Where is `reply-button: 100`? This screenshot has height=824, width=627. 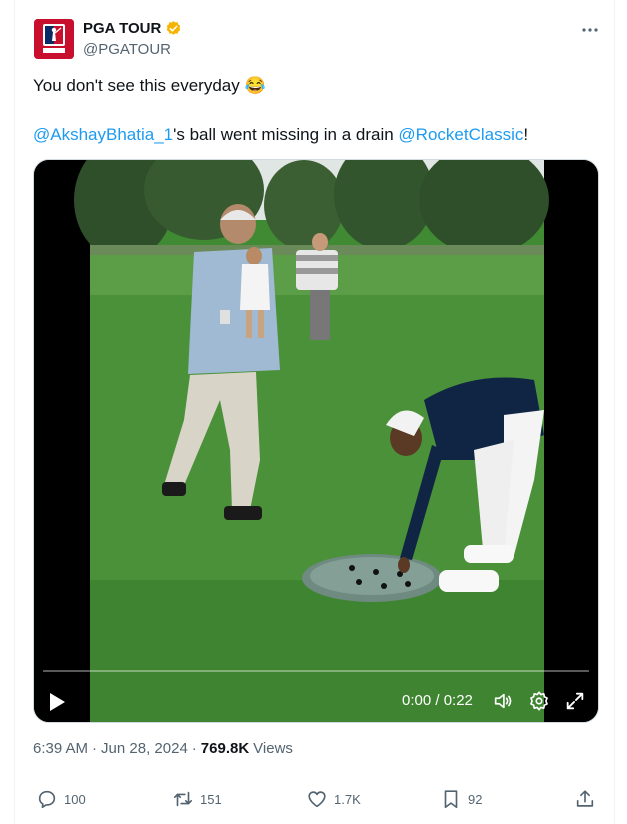
reply-button: 100 is located at coordinates (61, 799).